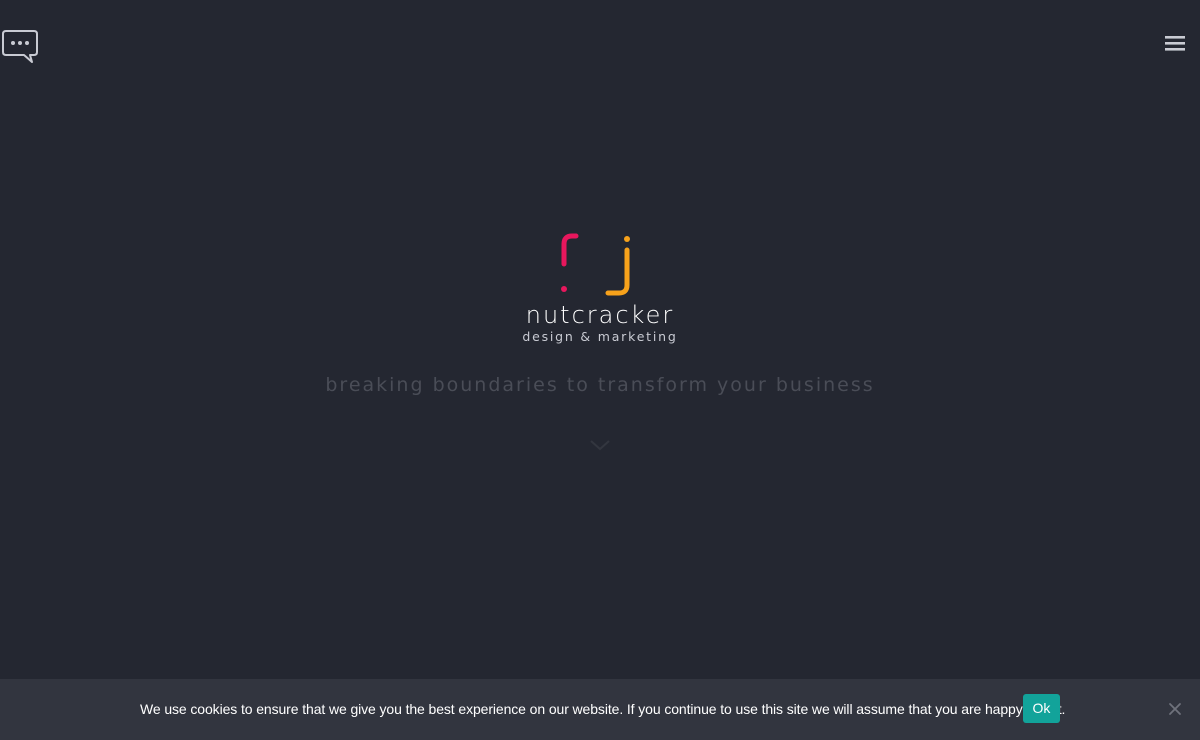  I want to click on brand-logo: nutcracker design & marketing, so click(600, 290).